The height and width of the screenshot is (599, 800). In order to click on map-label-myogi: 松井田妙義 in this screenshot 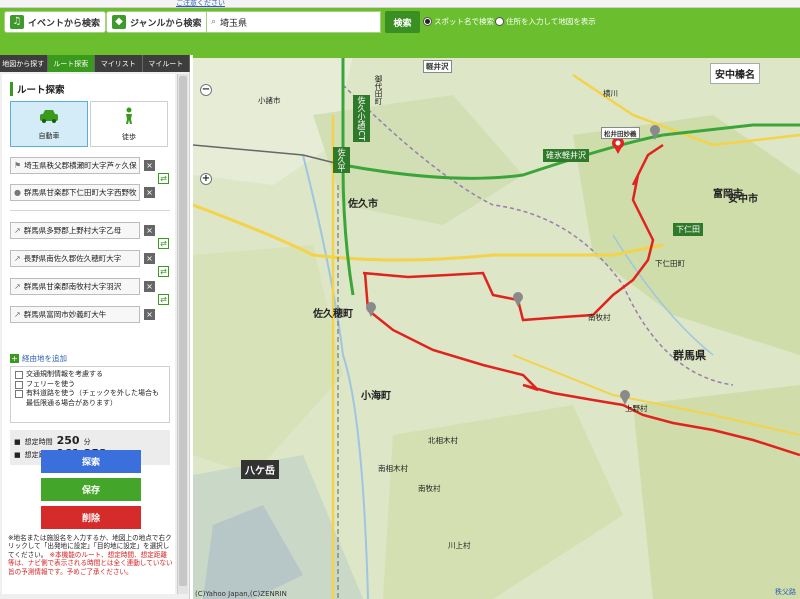, I will do `click(620, 133)`.